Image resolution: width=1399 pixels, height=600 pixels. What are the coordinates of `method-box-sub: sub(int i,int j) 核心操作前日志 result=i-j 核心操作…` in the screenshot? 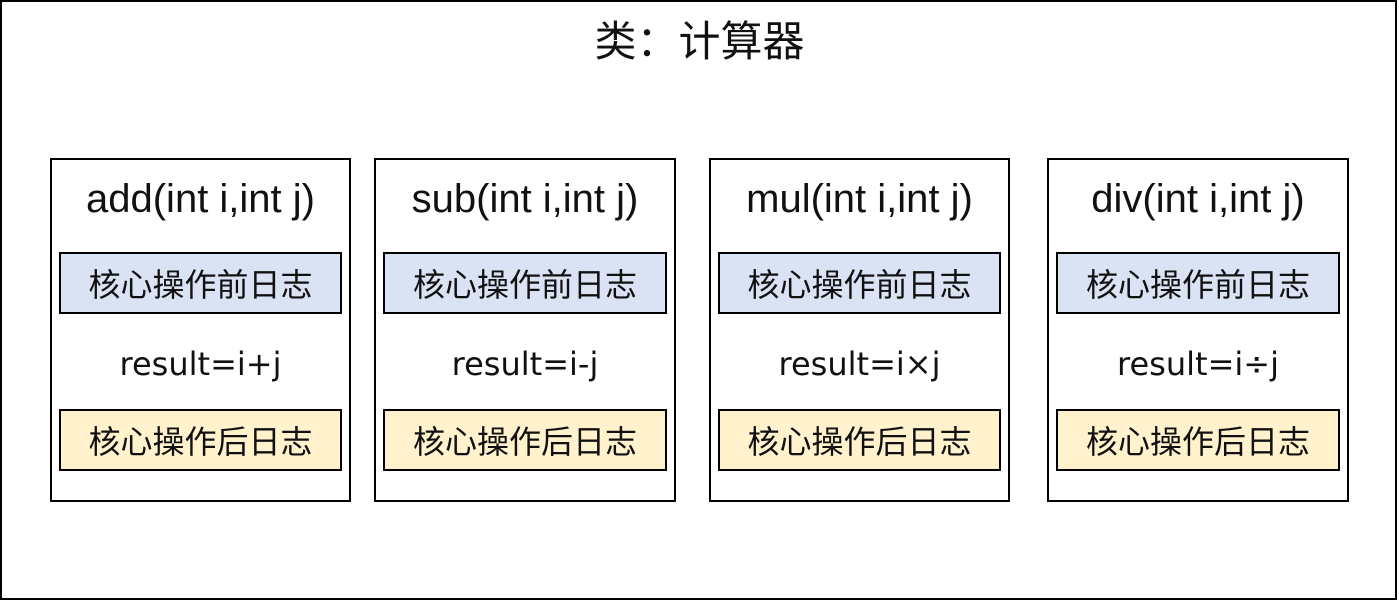 It's located at (525, 330).